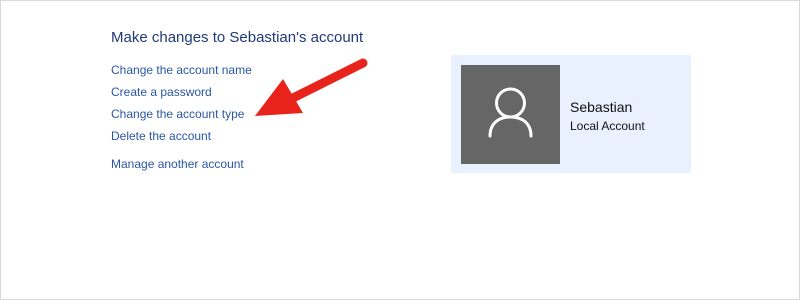  I want to click on user-silhouette-icon, so click(510, 112).